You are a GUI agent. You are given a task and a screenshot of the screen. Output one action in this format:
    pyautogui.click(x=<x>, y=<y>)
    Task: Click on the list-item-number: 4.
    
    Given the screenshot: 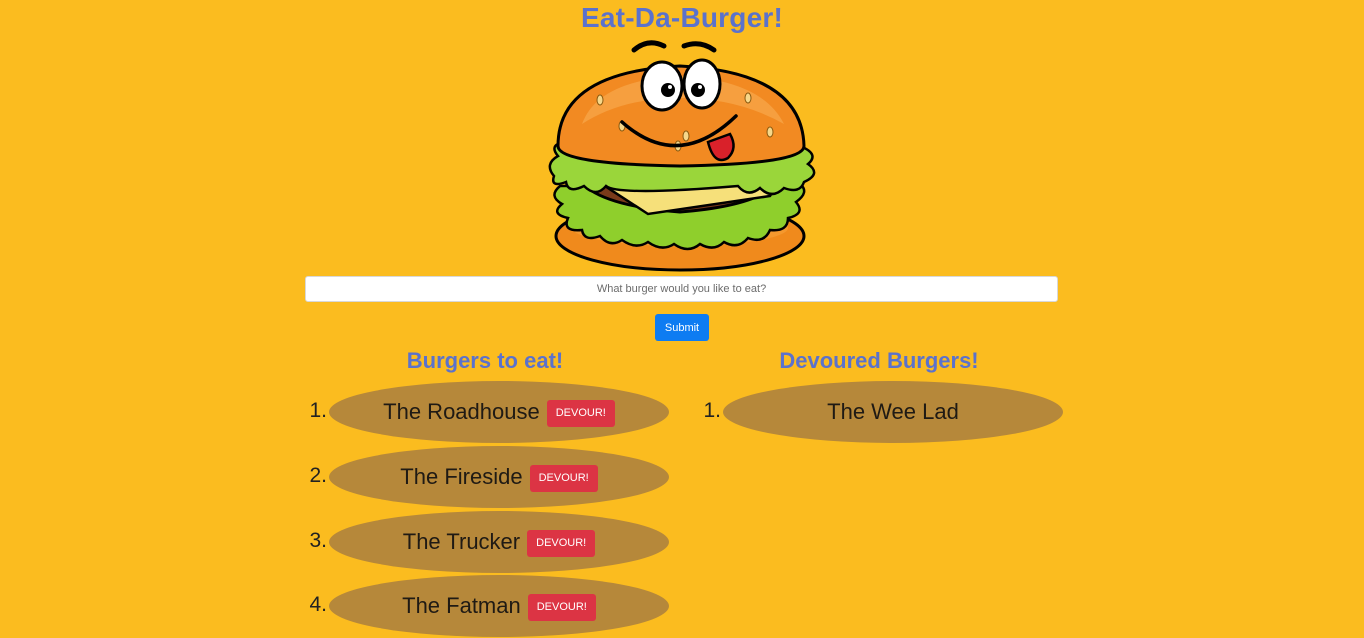 What is the action you would take?
    pyautogui.click(x=318, y=604)
    